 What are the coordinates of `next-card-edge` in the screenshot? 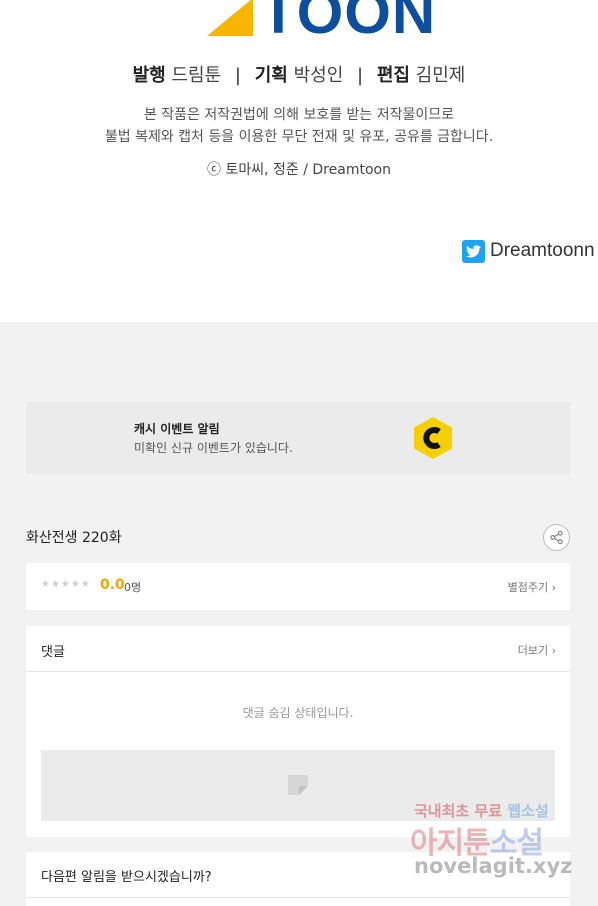 It's located at (298, 902).